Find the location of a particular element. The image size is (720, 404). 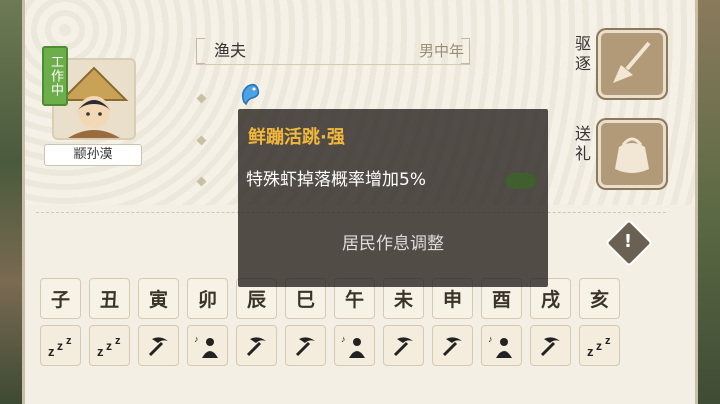

expel-label: 驱逐 is located at coordinates (582, 53).